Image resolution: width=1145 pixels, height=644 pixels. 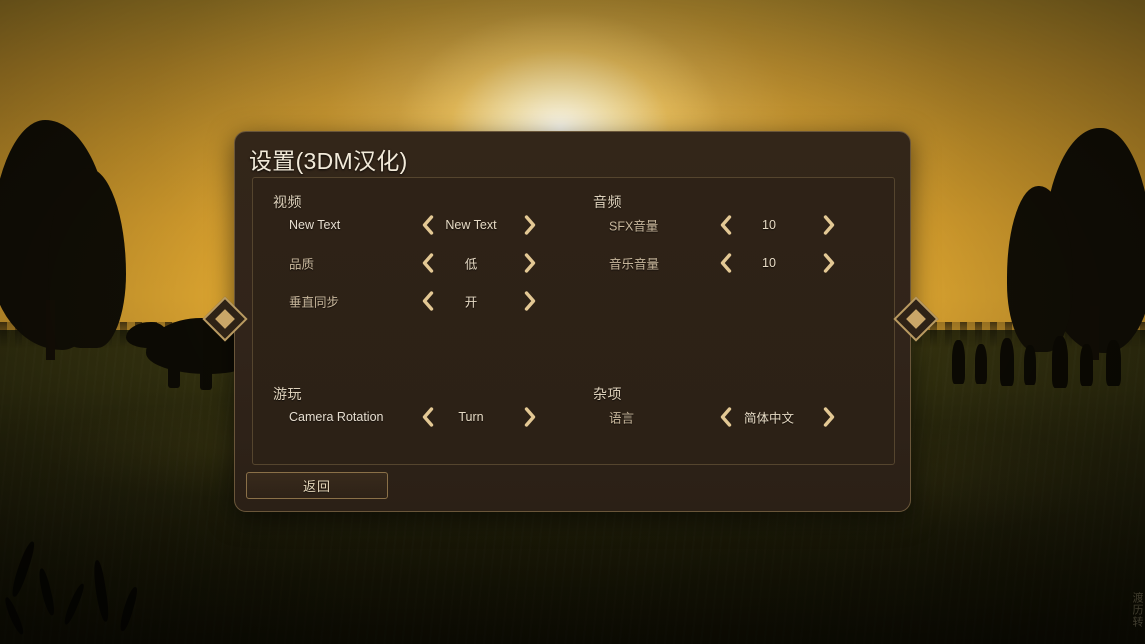 What do you see at coordinates (471, 264) in the screenshot?
I see `setting-value: 低` at bounding box center [471, 264].